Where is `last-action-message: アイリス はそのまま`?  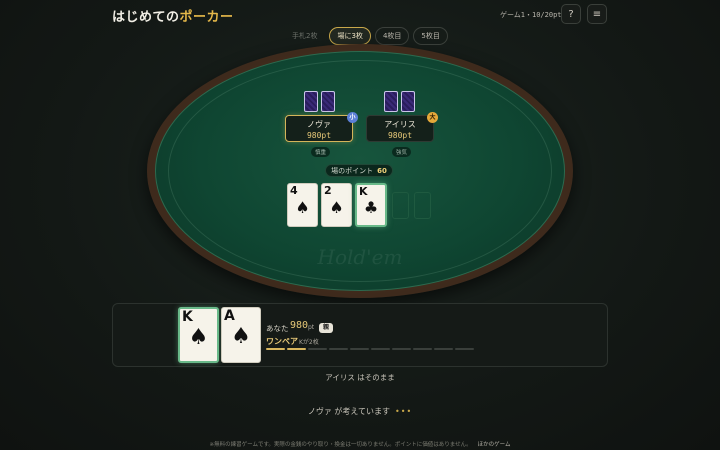
last-action-message: アイリス はそのまま is located at coordinates (360, 377).